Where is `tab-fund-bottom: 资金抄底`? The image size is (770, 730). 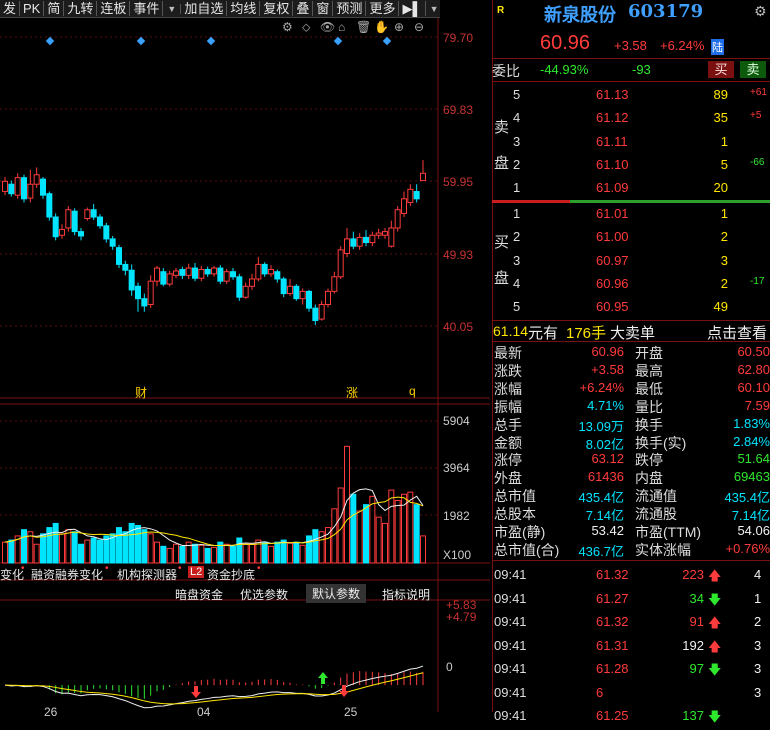 tab-fund-bottom: 资金抄底 is located at coordinates (231, 574).